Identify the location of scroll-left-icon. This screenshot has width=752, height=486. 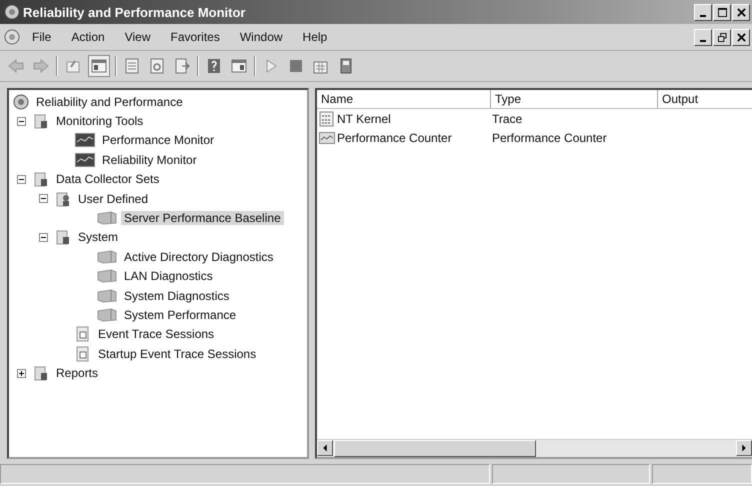
(325, 448).